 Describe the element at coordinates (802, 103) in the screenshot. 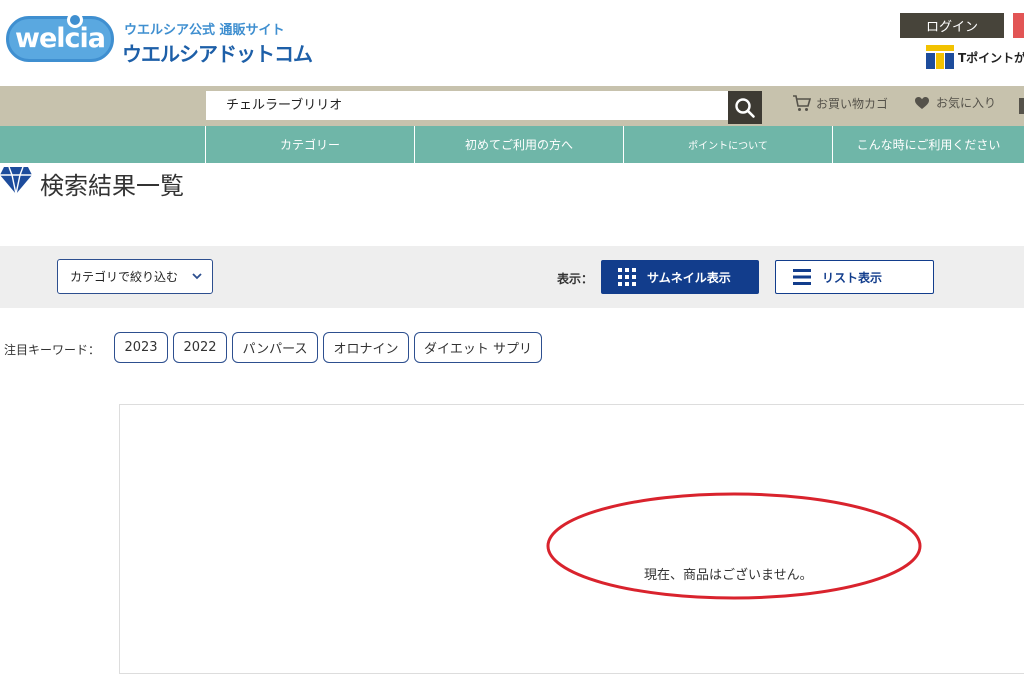

I see `cart-icon` at that location.